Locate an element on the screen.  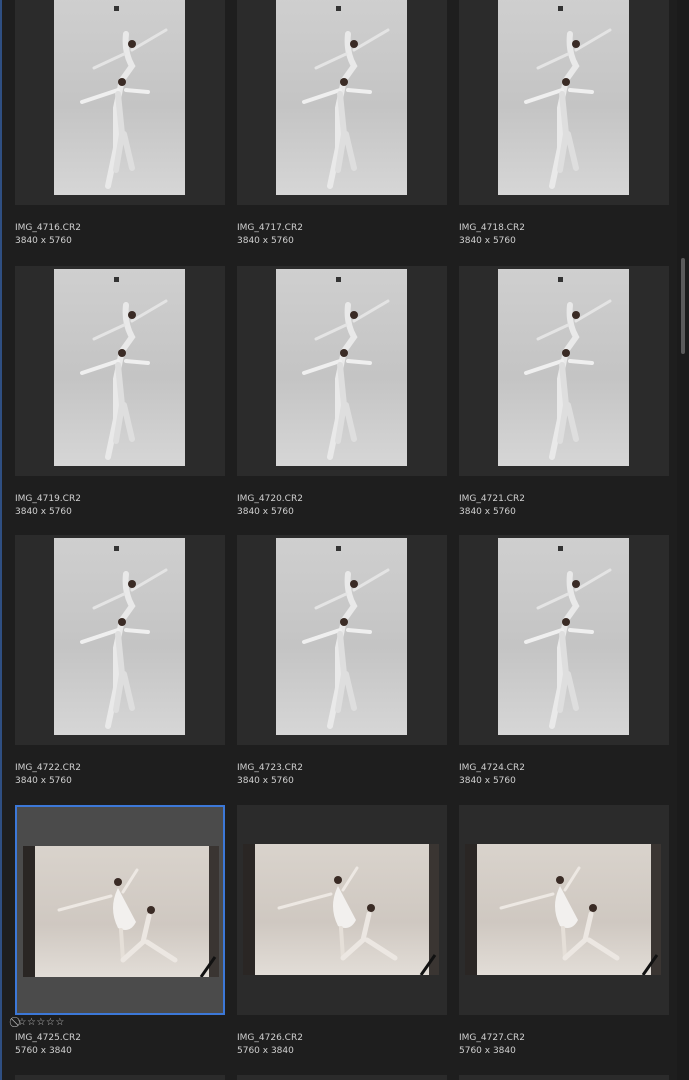
thumbnail-caption: IMG_4723.CR2 3840 x 5760 is located at coordinates (342, 775).